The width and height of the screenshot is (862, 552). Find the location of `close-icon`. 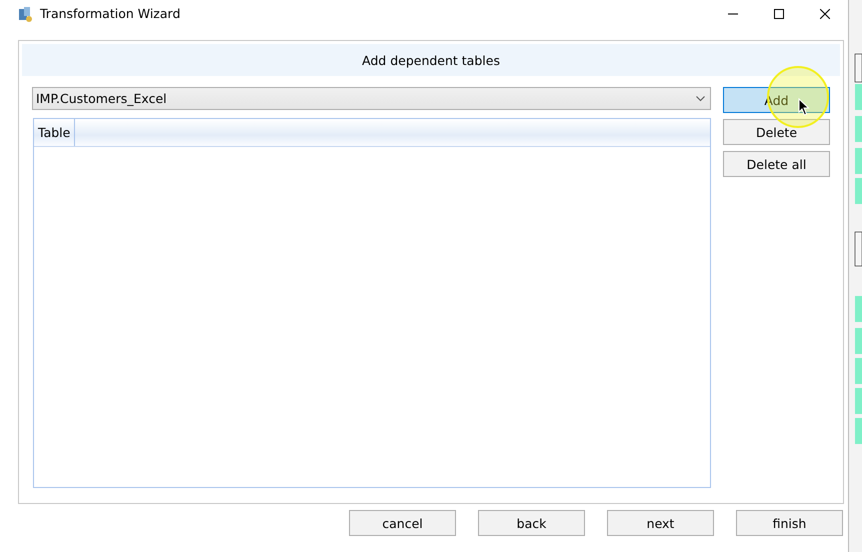

close-icon is located at coordinates (825, 13).